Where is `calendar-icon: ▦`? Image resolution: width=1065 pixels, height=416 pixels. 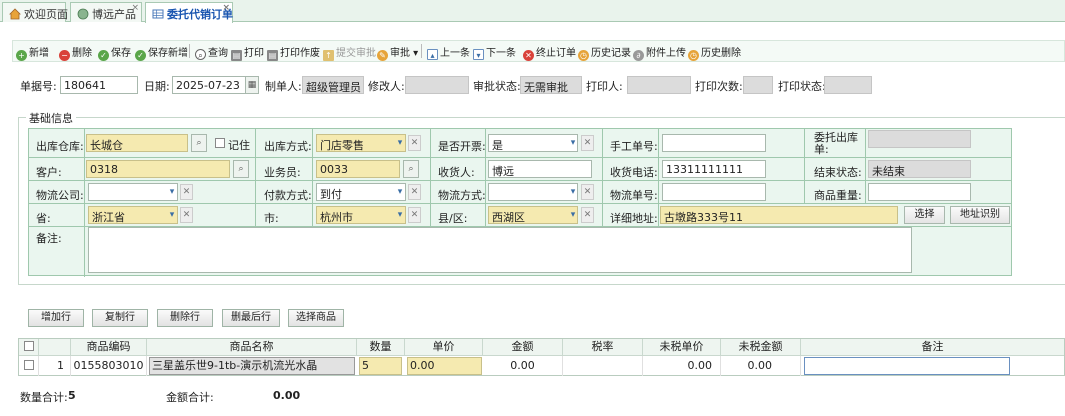
calendar-icon: ▦ is located at coordinates (252, 85).